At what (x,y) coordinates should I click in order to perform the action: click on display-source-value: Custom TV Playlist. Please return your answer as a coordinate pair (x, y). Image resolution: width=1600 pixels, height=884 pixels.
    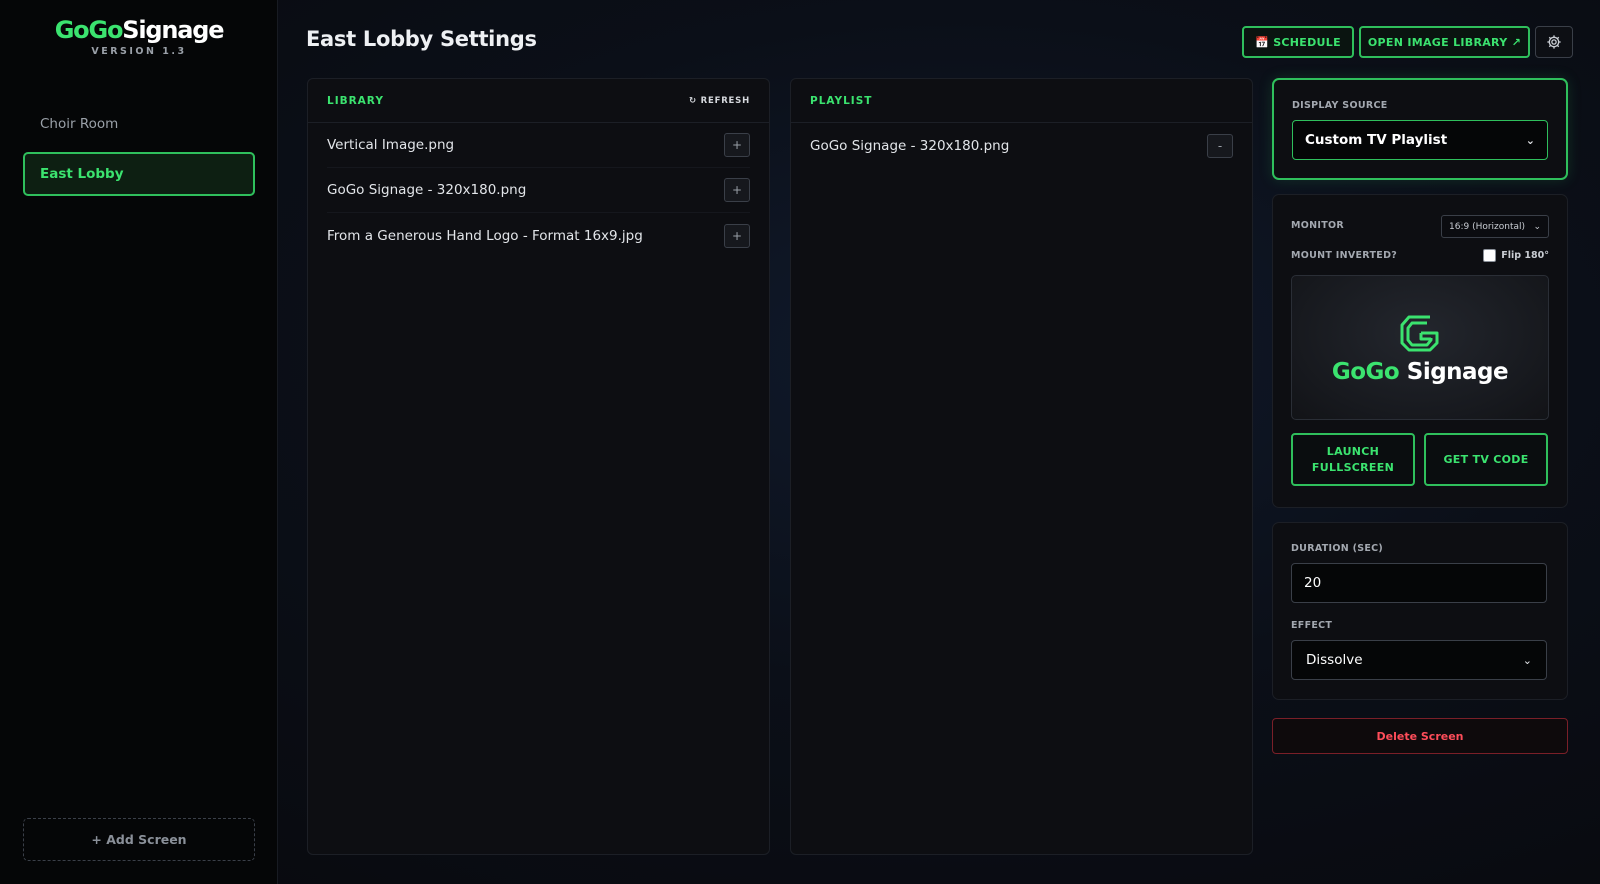
    Looking at the image, I should click on (1376, 140).